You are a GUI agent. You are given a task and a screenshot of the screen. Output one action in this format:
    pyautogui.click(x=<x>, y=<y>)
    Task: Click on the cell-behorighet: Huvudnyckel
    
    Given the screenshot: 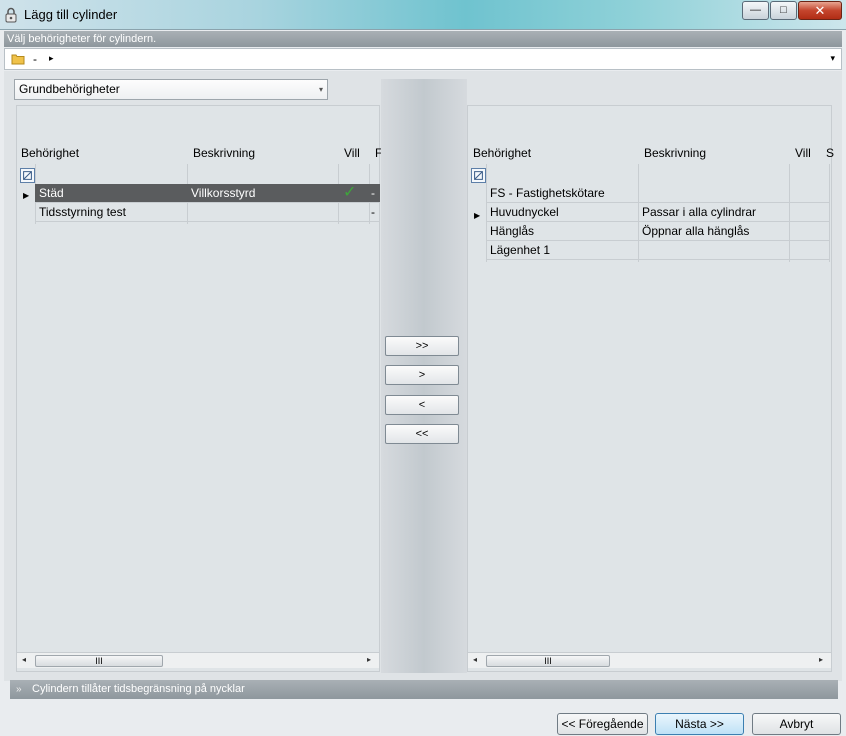 What is the action you would take?
    pyautogui.click(x=524, y=212)
    